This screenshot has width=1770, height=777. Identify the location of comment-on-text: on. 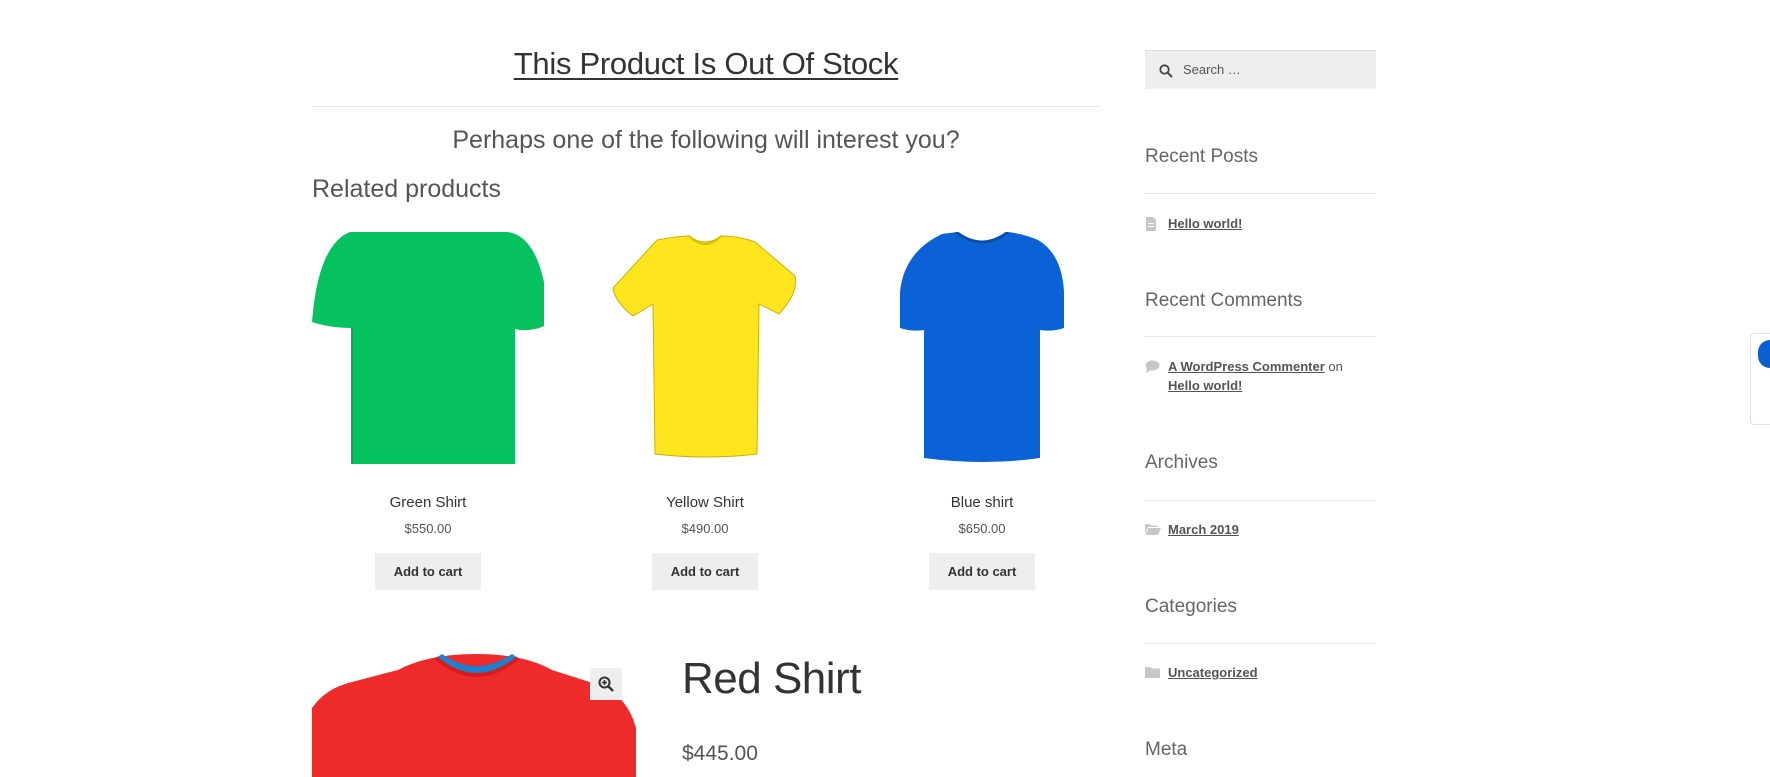
(1335, 366).